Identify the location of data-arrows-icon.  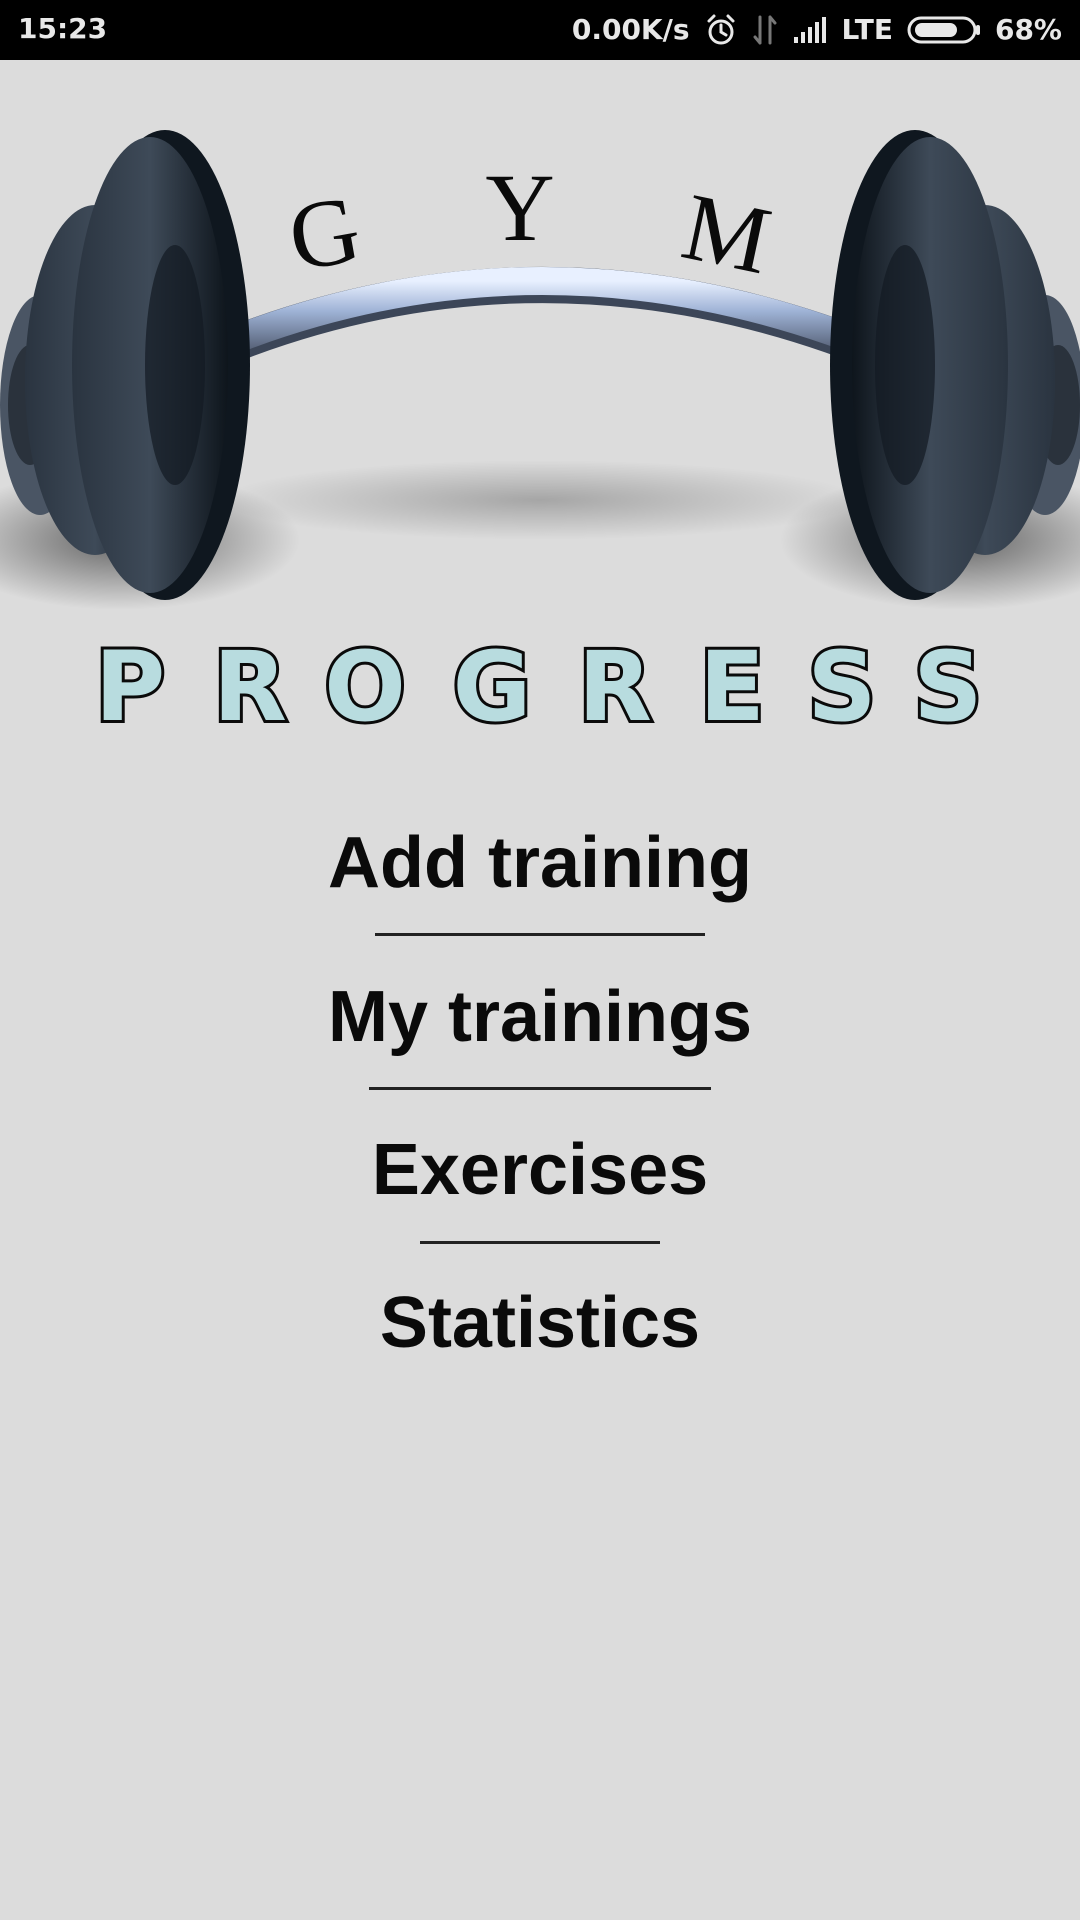
(765, 30).